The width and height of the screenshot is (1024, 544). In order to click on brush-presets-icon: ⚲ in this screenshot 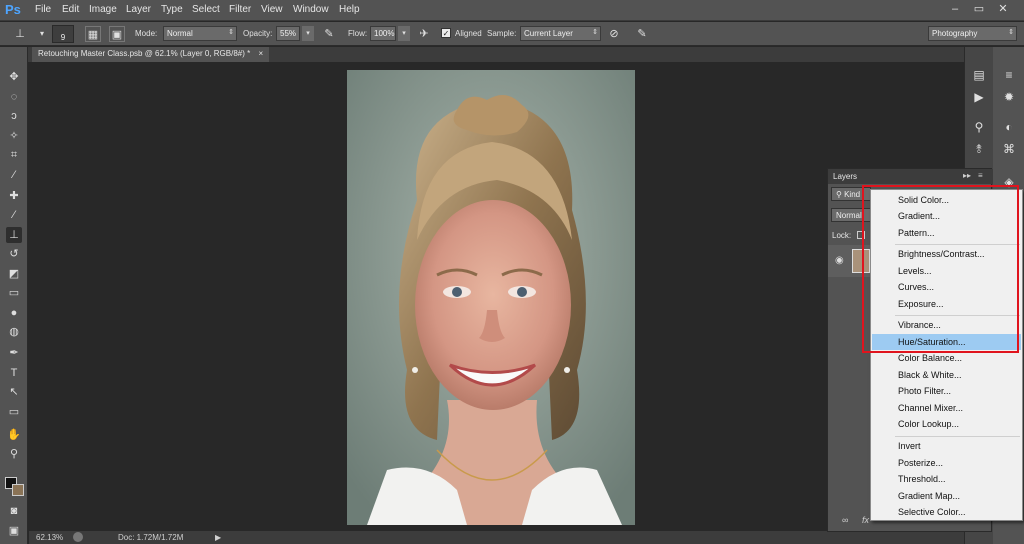, I will do `click(979, 127)`.